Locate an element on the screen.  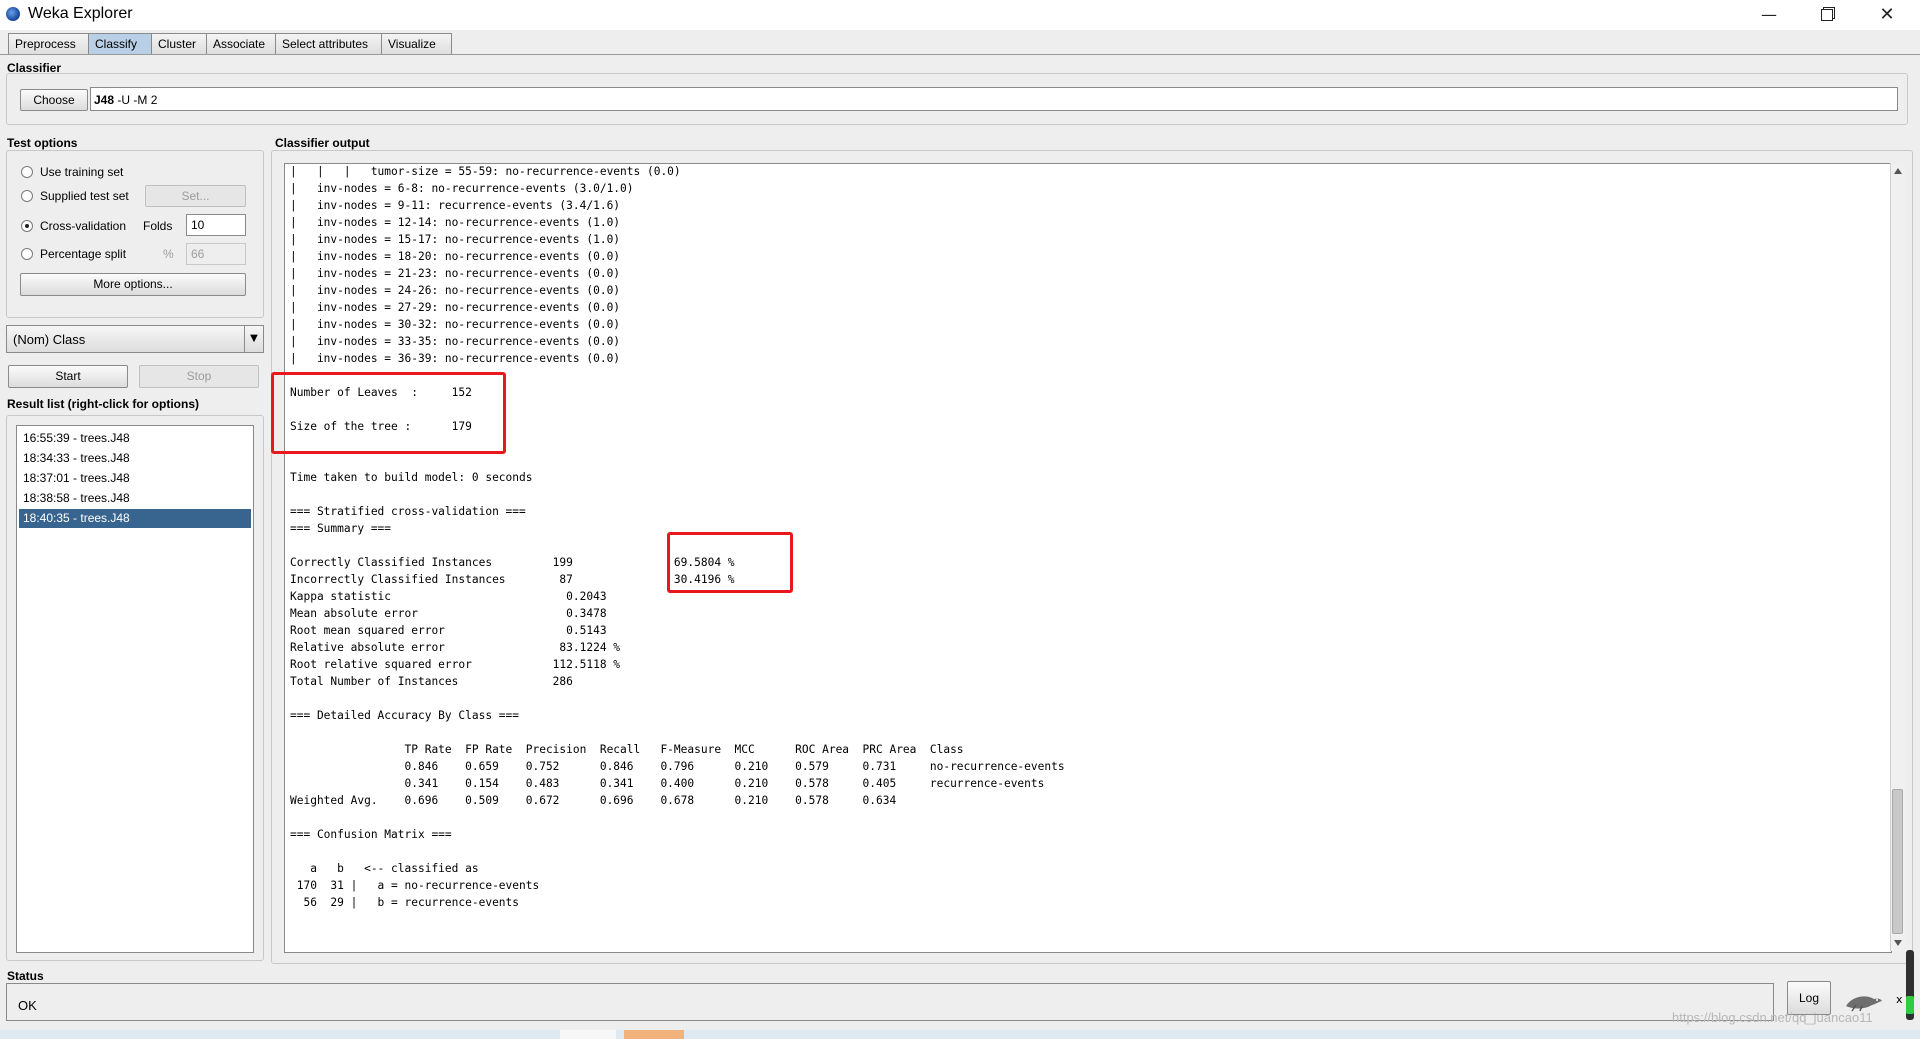
tab-associate: Associate is located at coordinates (242, 43).